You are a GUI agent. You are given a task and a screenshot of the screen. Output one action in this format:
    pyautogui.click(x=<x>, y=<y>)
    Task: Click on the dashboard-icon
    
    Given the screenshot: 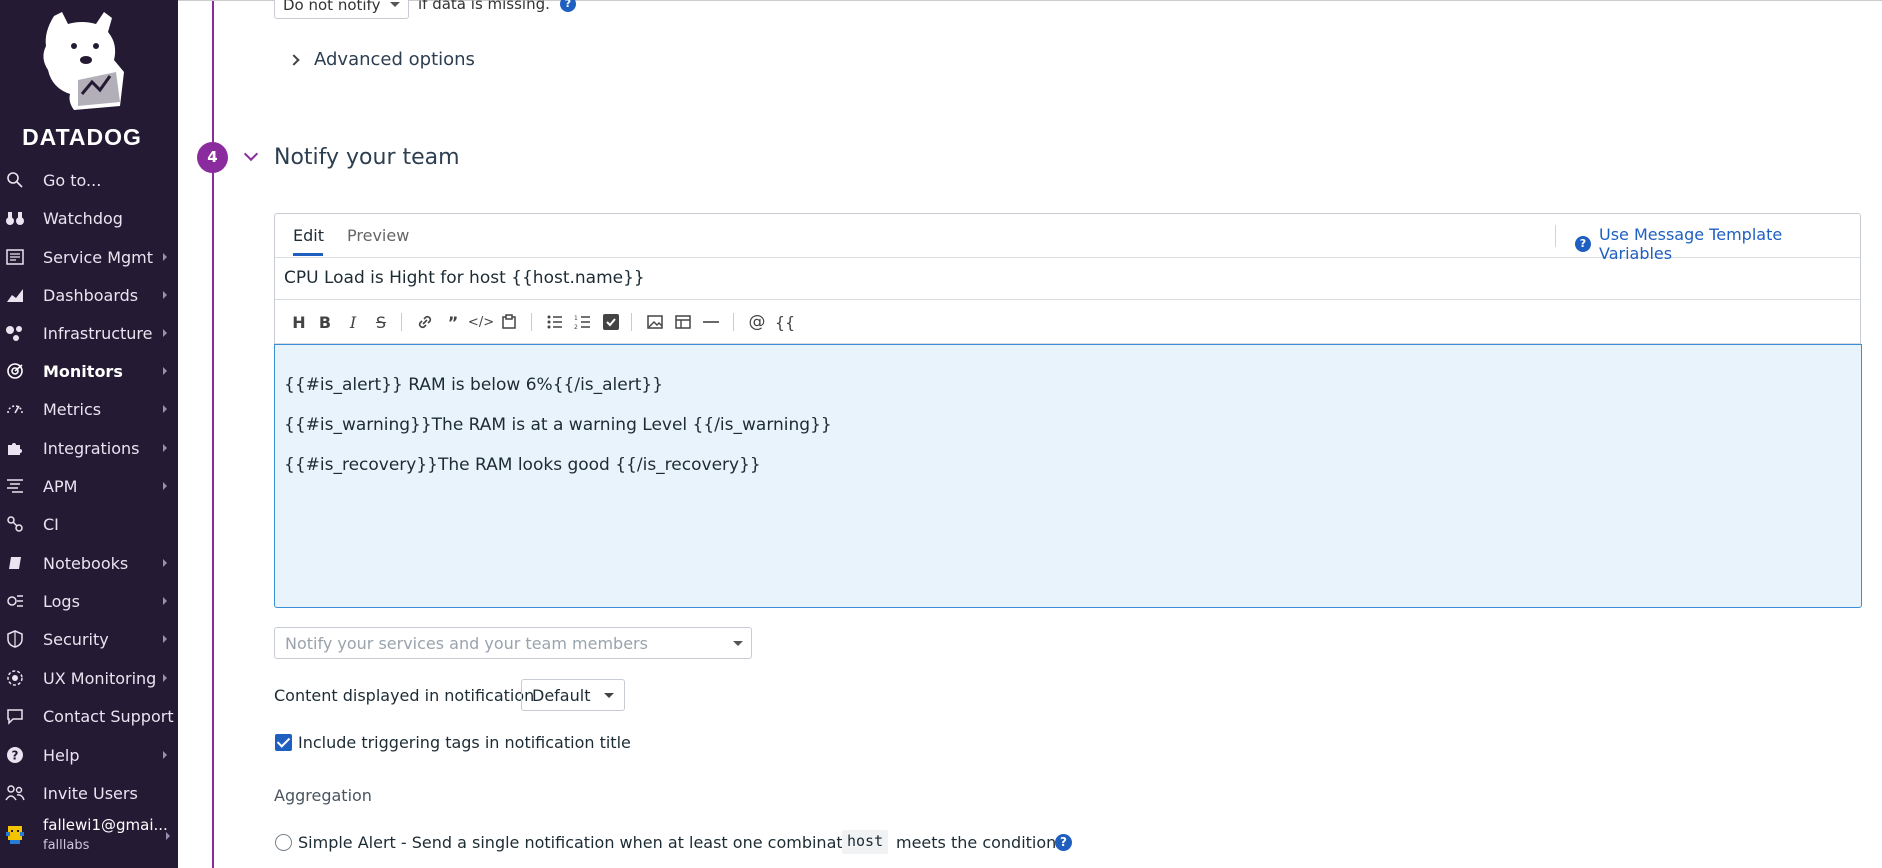 What is the action you would take?
    pyautogui.click(x=15, y=295)
    